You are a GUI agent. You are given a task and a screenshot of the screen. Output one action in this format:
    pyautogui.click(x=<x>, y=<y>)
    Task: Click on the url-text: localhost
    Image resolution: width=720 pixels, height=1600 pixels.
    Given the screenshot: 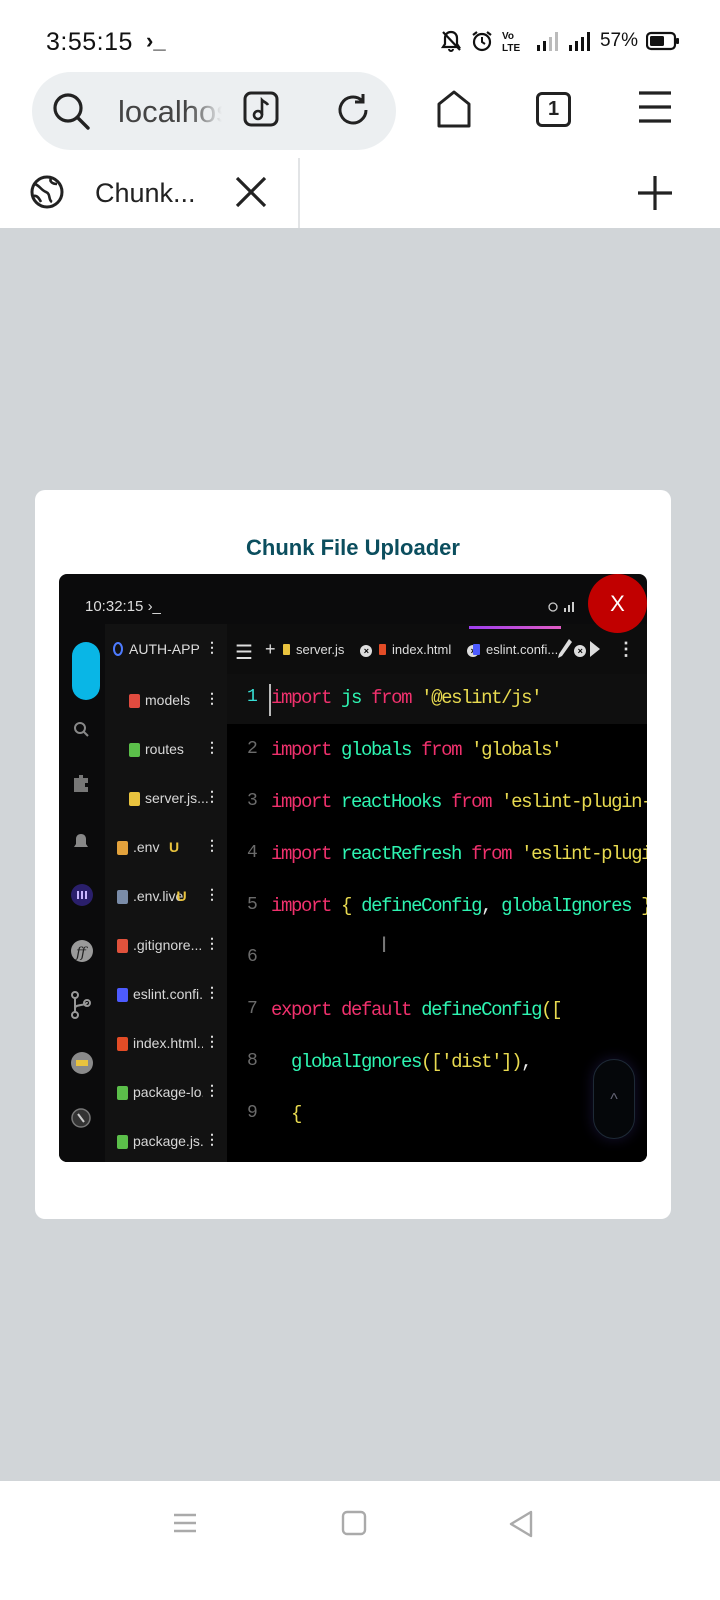 What is the action you would take?
    pyautogui.click(x=170, y=112)
    